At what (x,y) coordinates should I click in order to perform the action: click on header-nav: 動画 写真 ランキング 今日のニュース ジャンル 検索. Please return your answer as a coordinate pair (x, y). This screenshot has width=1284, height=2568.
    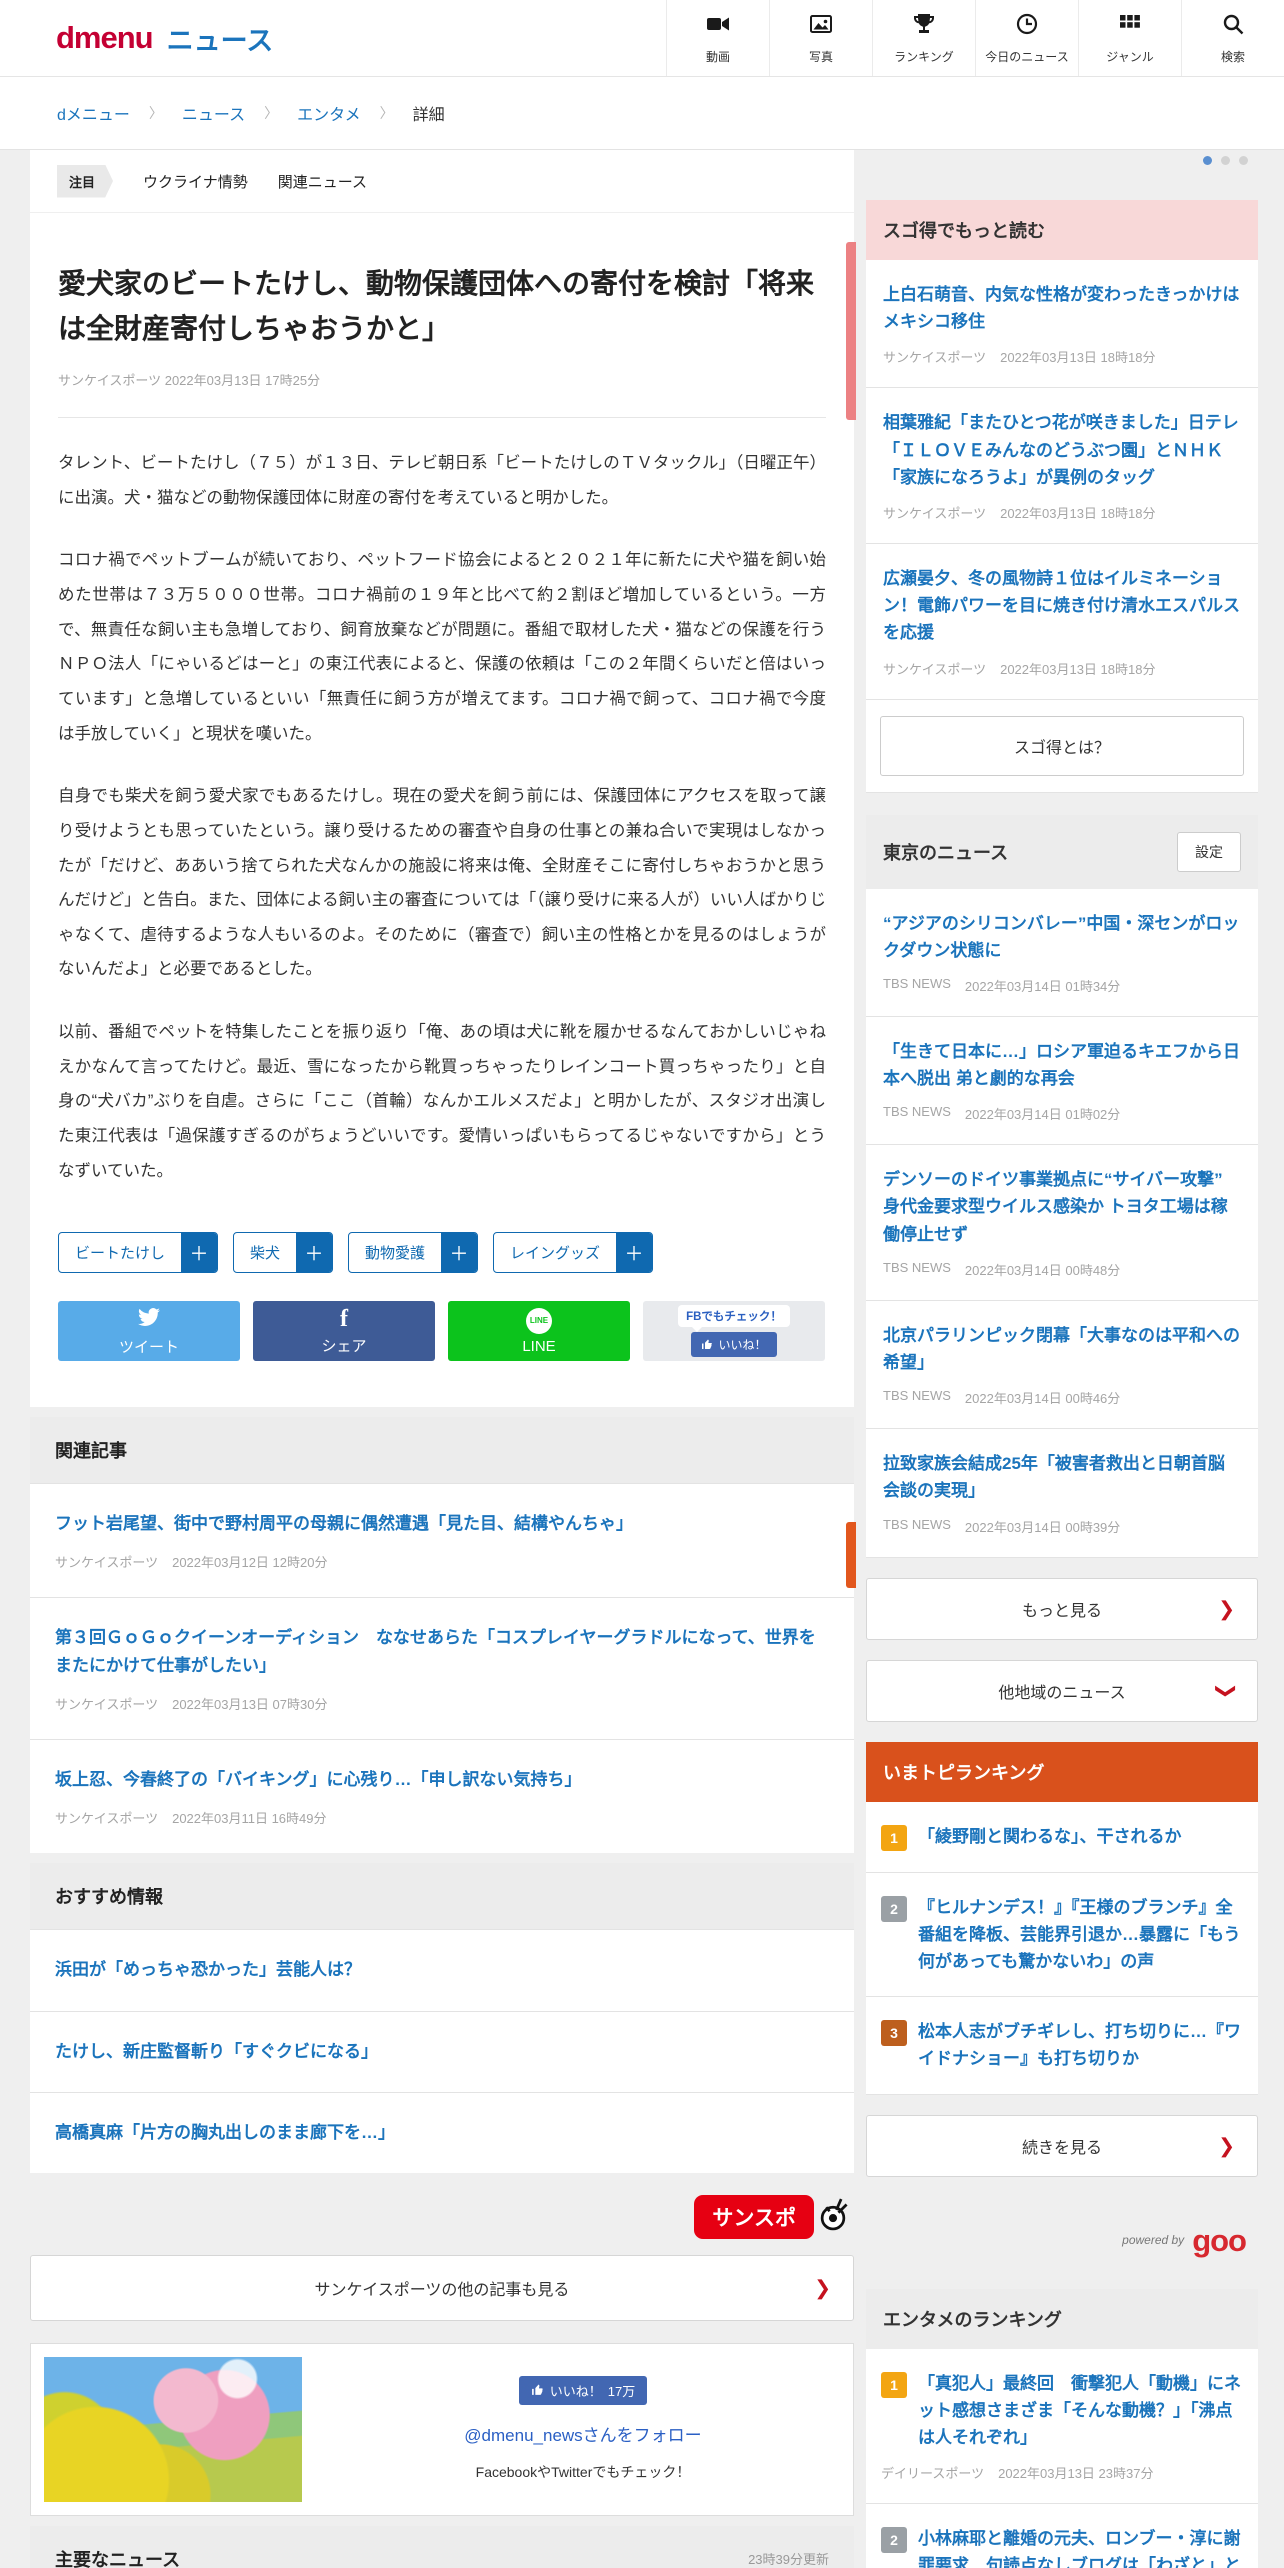
    Looking at the image, I should click on (975, 38).